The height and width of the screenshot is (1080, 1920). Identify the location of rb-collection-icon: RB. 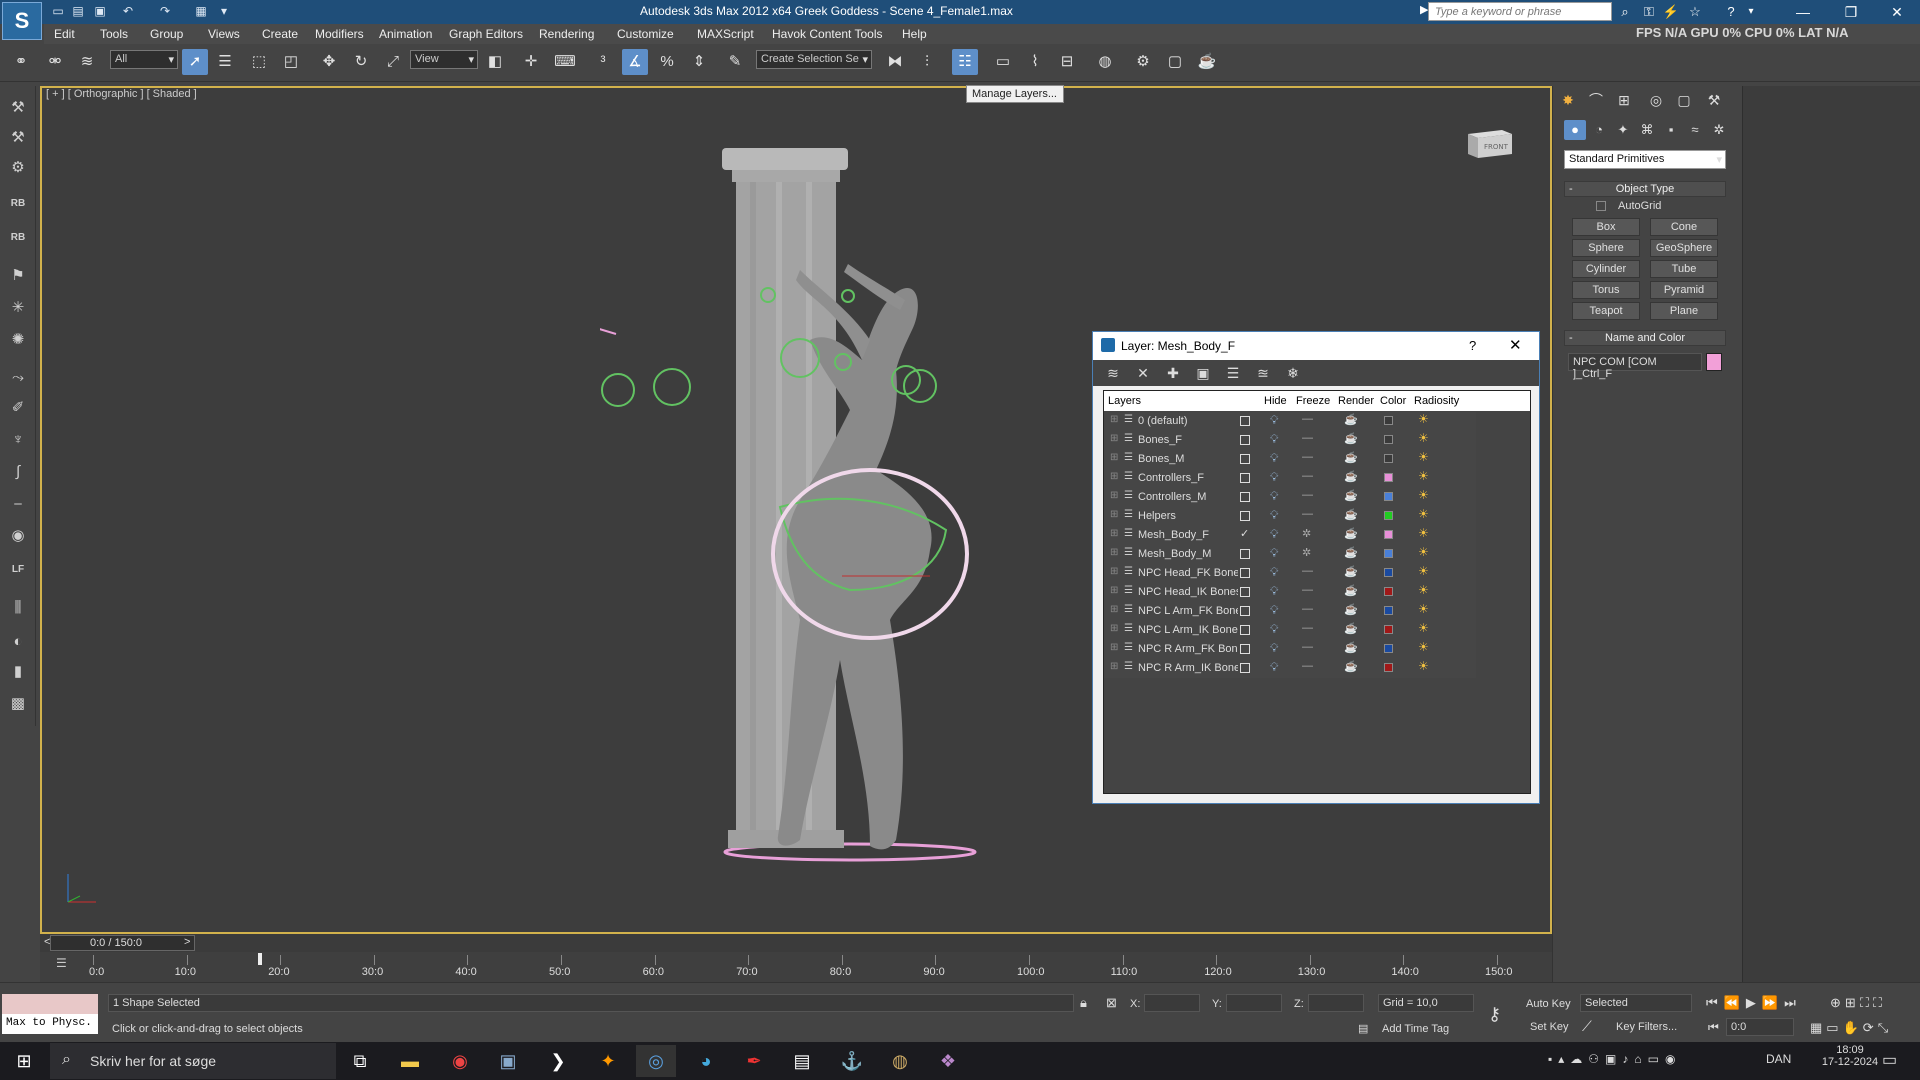
(18, 238).